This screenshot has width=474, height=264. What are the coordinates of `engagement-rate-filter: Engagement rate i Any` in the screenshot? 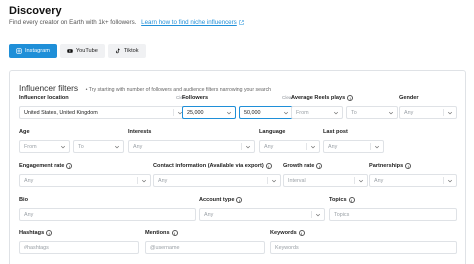 It's located at (85, 176).